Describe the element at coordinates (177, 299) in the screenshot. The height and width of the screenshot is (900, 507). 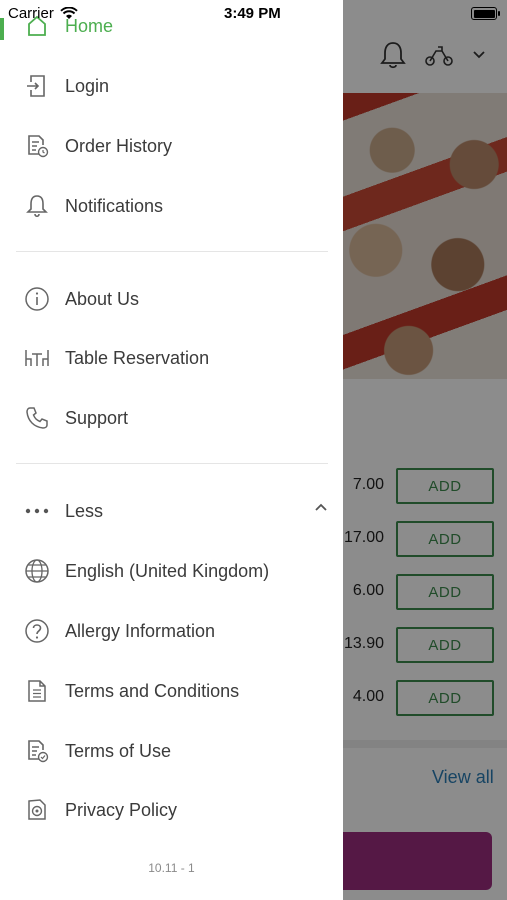
I see `menu-item-about-us: About Us` at that location.